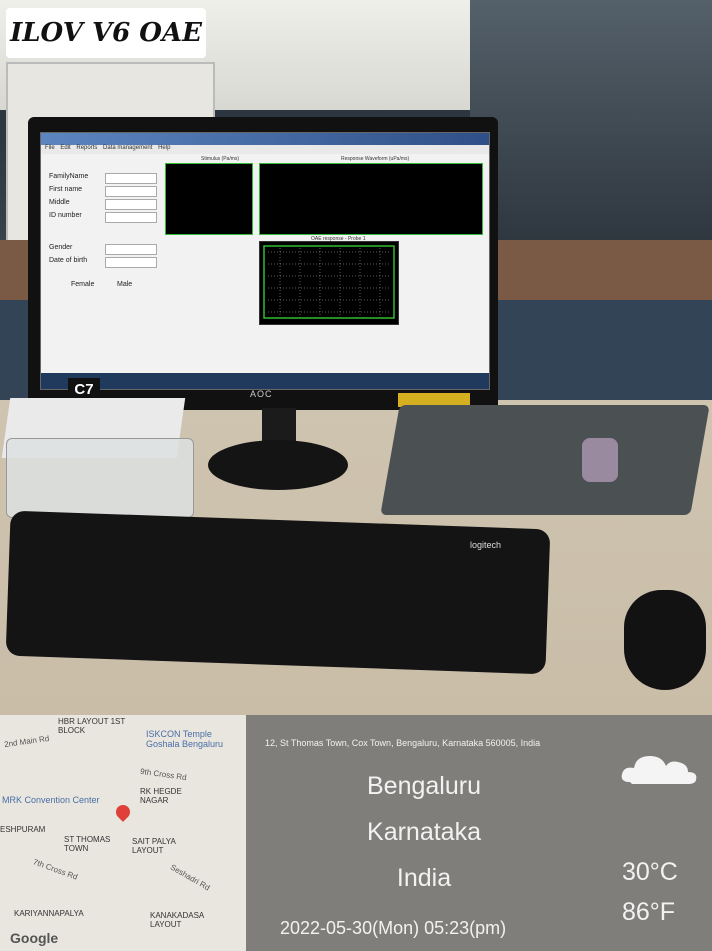 The height and width of the screenshot is (951, 712). I want to click on map-road-label: 2nd Main Rd, so click(26, 741).